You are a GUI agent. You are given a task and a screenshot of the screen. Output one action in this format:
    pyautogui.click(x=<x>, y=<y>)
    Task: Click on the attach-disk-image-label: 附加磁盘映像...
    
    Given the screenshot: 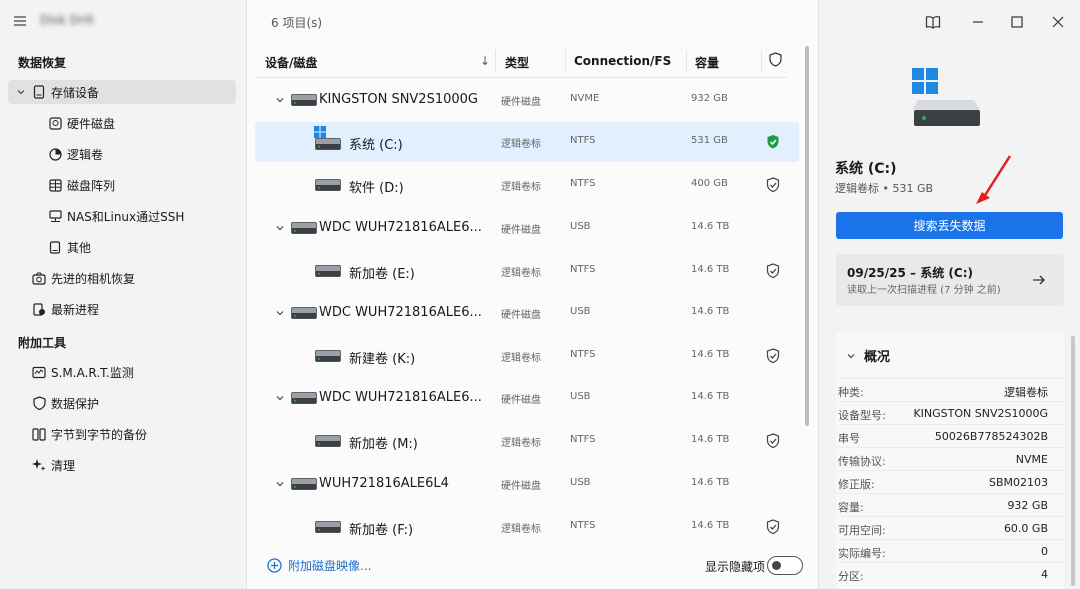 What is the action you would take?
    pyautogui.click(x=330, y=566)
    